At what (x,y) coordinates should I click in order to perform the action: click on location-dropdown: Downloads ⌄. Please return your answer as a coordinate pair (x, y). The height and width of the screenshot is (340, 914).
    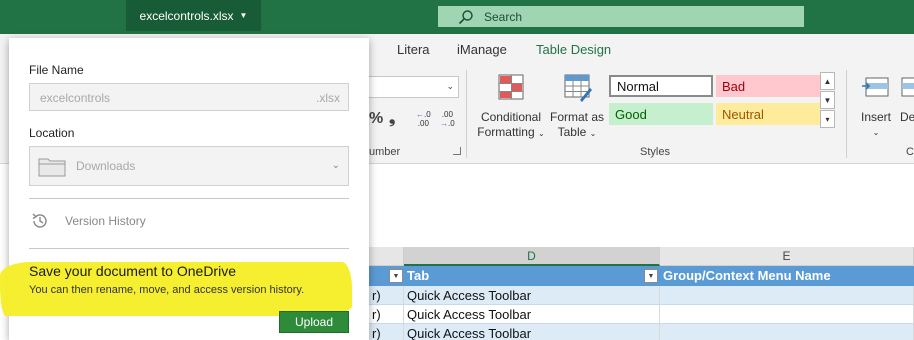
    Looking at the image, I should click on (189, 166).